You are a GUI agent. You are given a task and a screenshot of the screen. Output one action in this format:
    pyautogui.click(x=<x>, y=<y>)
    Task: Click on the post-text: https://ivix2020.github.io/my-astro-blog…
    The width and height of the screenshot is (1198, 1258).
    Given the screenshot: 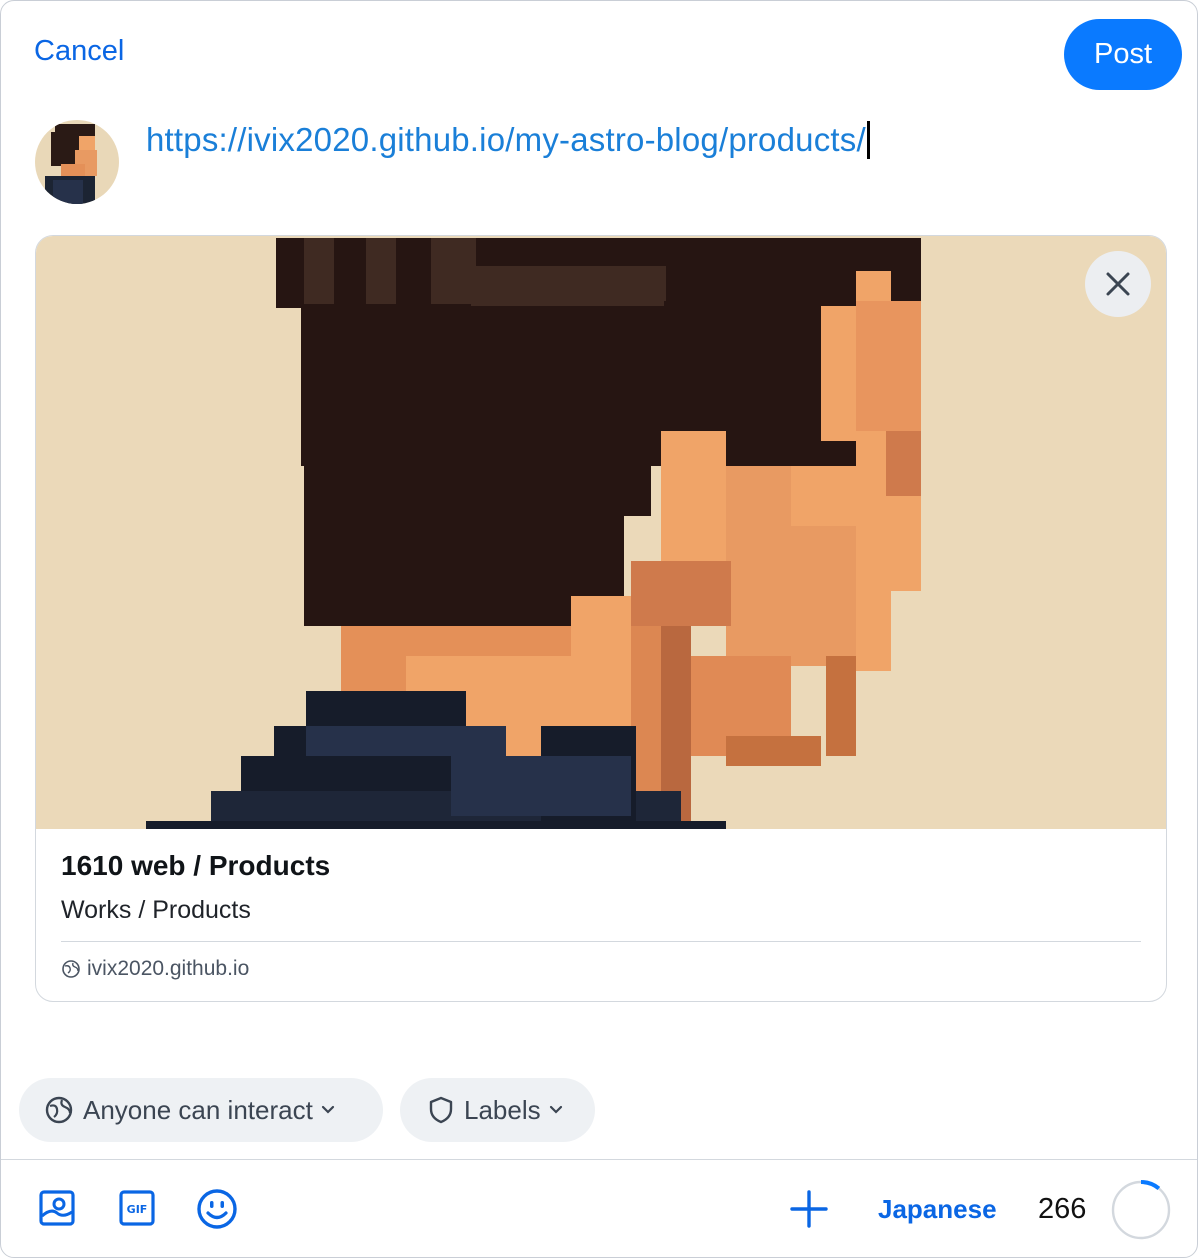 What is the action you would take?
    pyautogui.click(x=506, y=139)
    